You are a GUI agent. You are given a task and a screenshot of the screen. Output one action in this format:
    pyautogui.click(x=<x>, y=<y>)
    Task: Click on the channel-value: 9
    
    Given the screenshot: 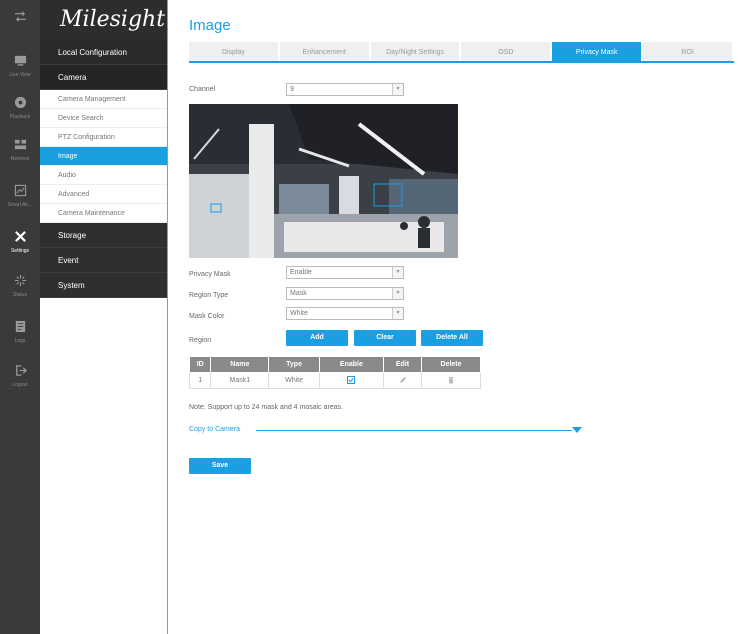 What is the action you would take?
    pyautogui.click(x=292, y=89)
    